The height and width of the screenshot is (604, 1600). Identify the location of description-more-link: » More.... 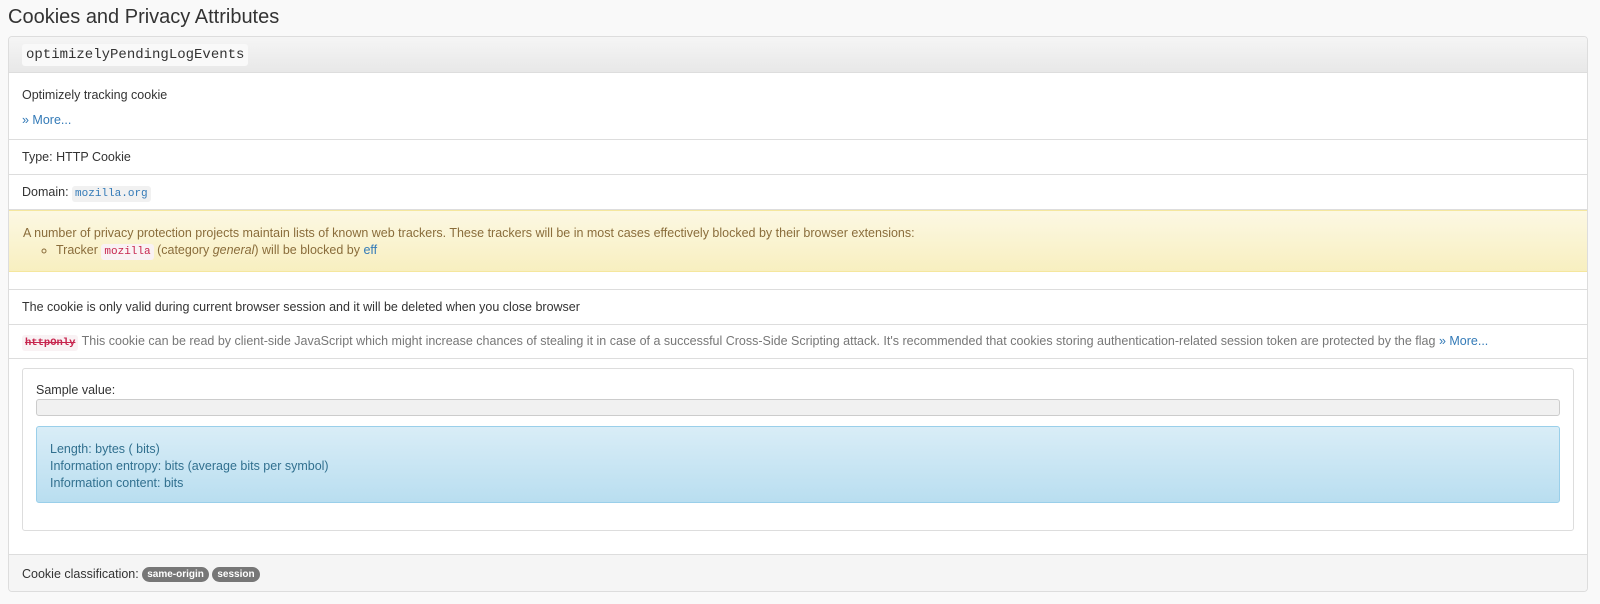
(46, 120).